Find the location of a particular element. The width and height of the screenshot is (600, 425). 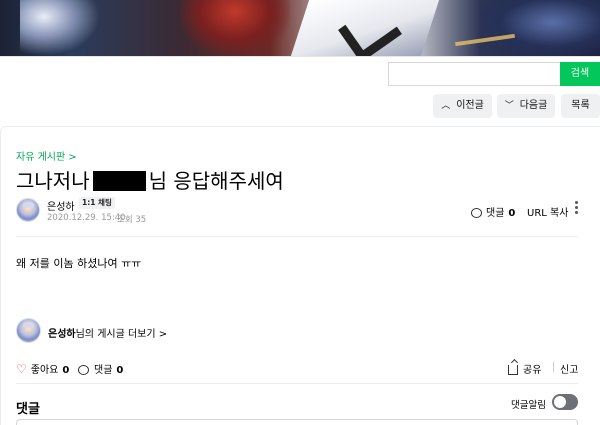

more-posts-avatar is located at coordinates (28, 330).